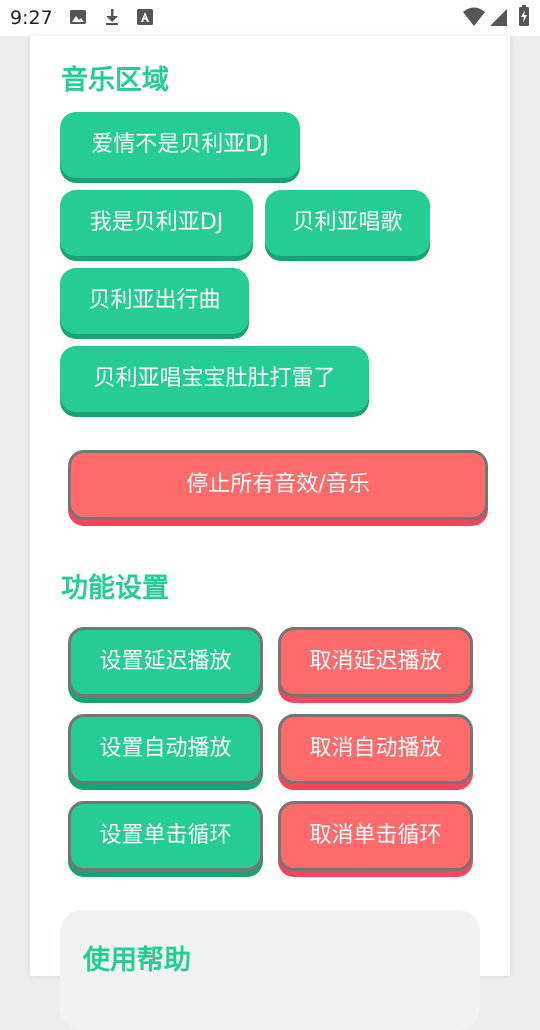 Image resolution: width=540 pixels, height=1030 pixels. Describe the element at coordinates (375, 836) in the screenshot. I see `cancel-click-loop-button: 取消单击循环` at that location.